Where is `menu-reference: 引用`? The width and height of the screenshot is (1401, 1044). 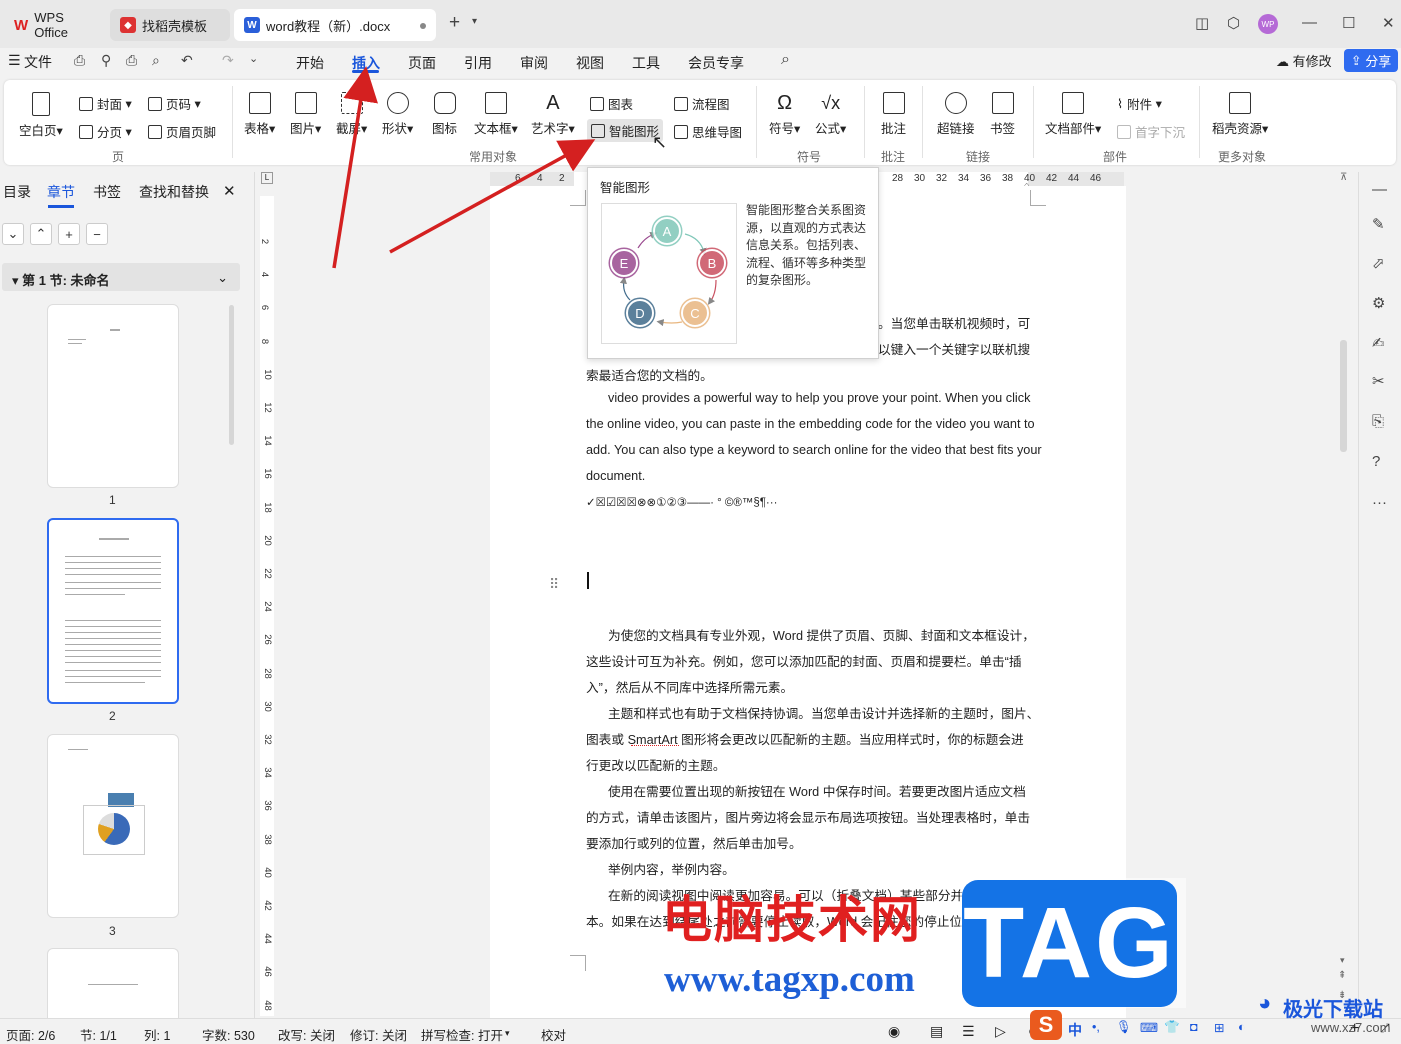
menu-reference: 引用 is located at coordinates (478, 63).